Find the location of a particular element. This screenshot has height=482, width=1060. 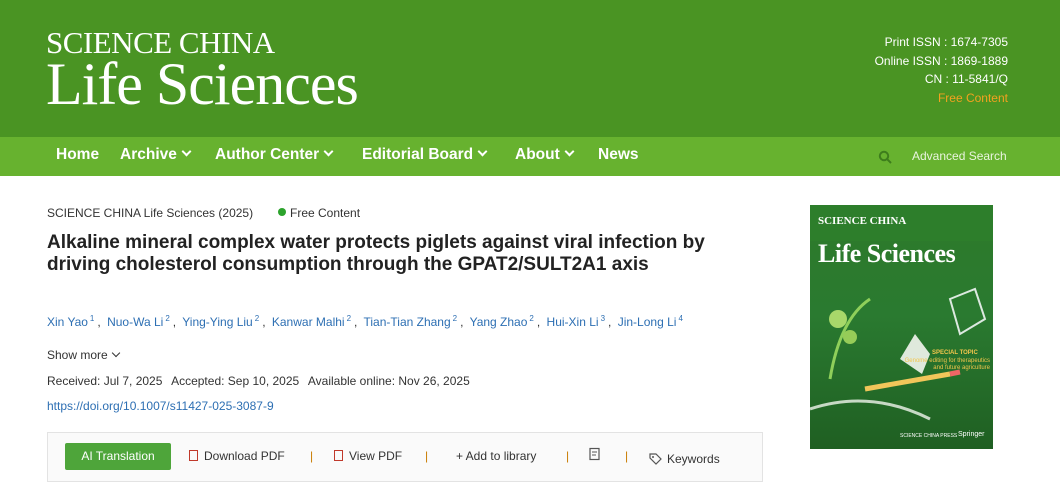

cover-brand: SCIENCE CHINA is located at coordinates (862, 221).